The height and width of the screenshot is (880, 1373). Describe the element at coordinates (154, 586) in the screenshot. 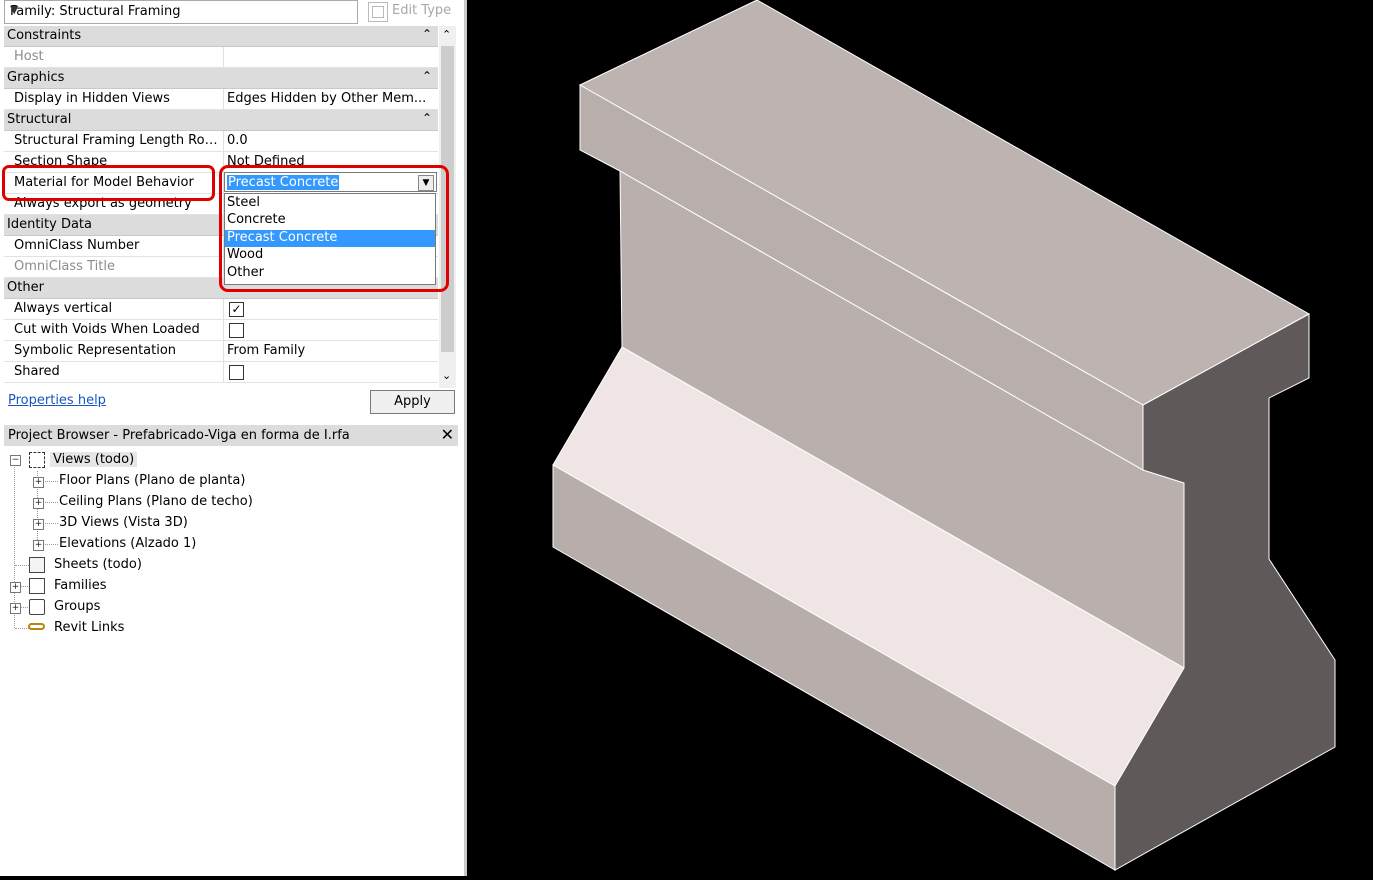

I see `tree-item-families: + Families` at that location.